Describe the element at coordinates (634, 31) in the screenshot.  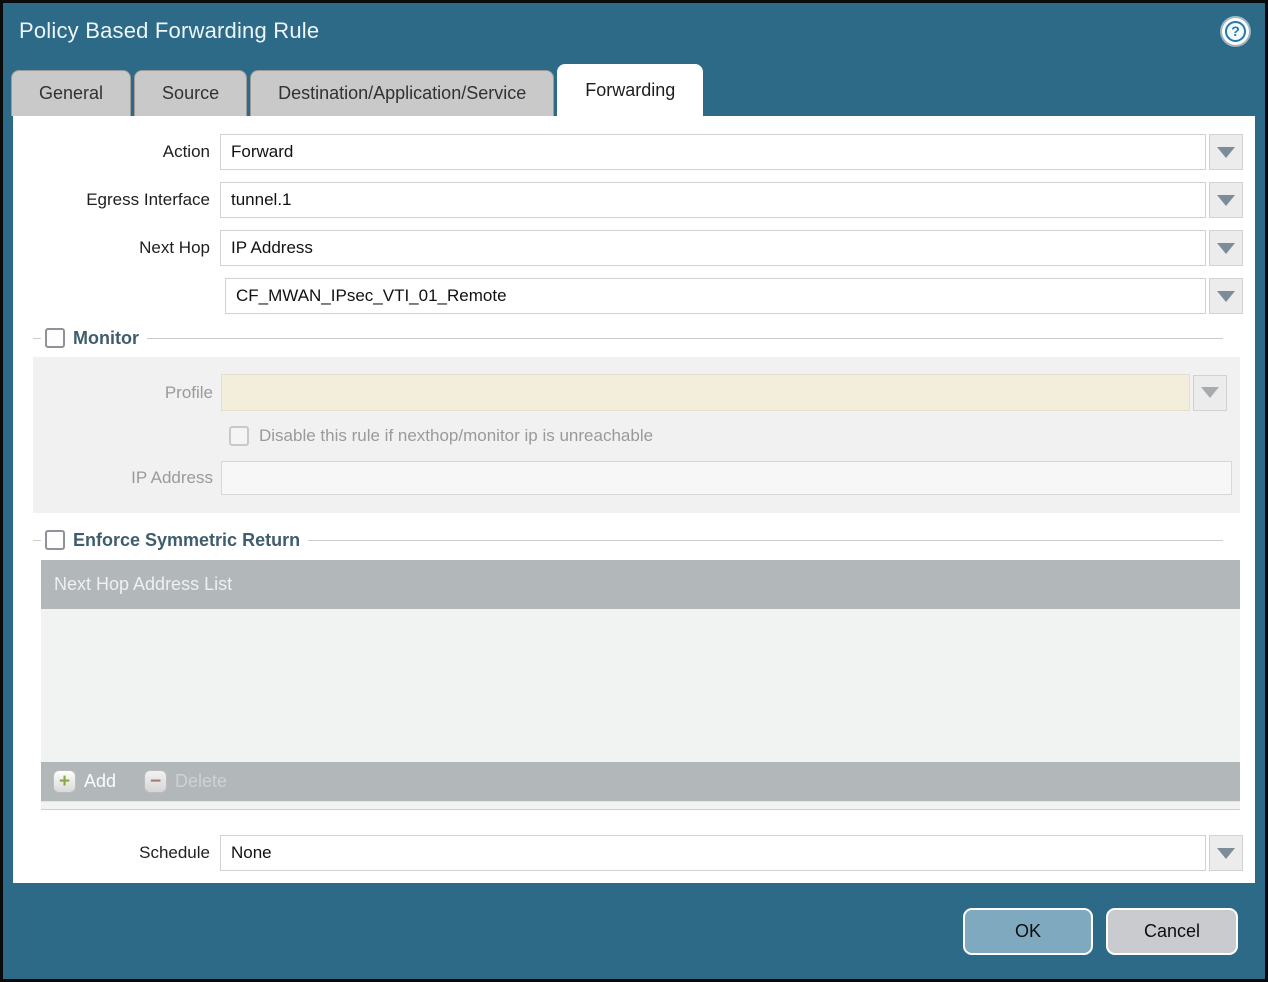
I see `dialog-titlebar: Policy Based Forwarding Rule ?` at that location.